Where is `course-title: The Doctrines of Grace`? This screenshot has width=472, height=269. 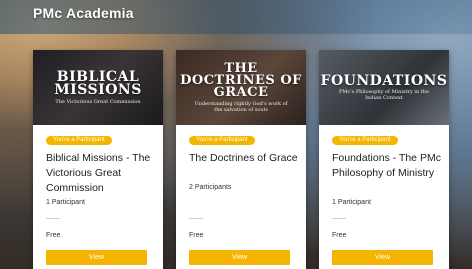
course-title: The Doctrines of Grace is located at coordinates (244, 158).